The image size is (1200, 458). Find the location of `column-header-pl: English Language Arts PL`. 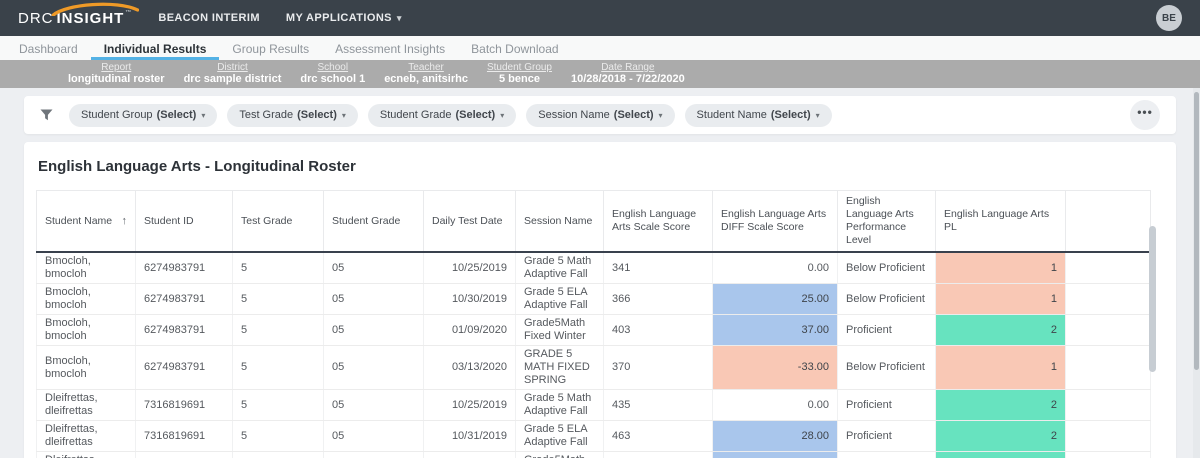

column-header-pl: English Language Arts PL is located at coordinates (1000, 221).